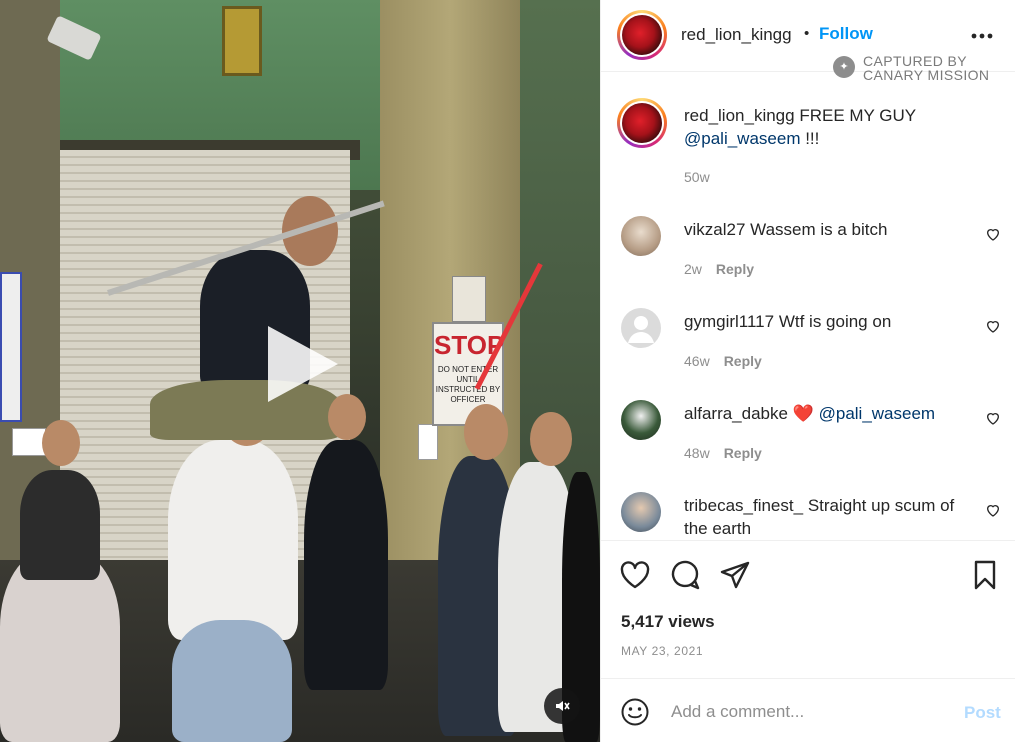 Image resolution: width=1015 pixels, height=742 pixels. Describe the element at coordinates (835, 321) in the screenshot. I see `comment-body: Wtf is going on` at that location.